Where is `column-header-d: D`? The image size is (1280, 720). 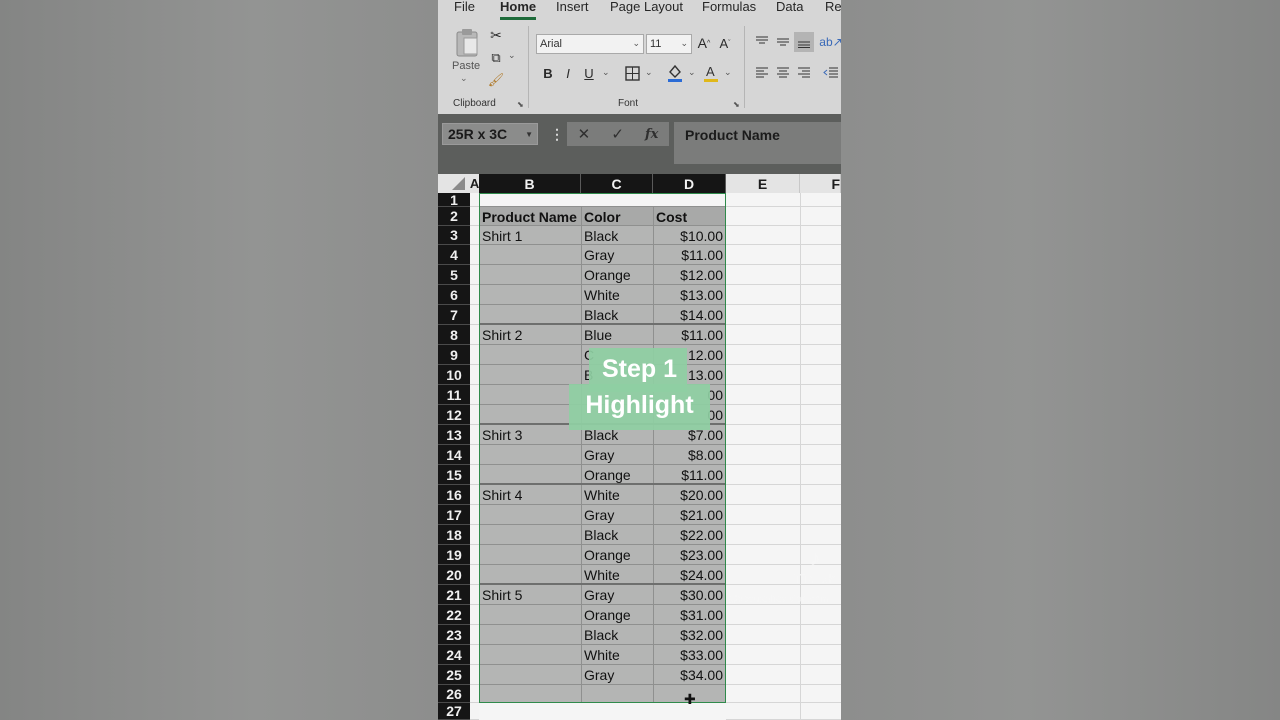
column-header-d: D is located at coordinates (689, 183).